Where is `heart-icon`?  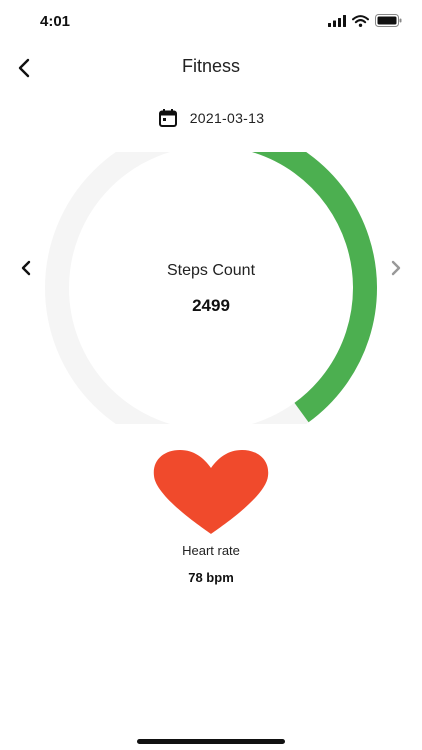
heart-icon is located at coordinates (211, 492).